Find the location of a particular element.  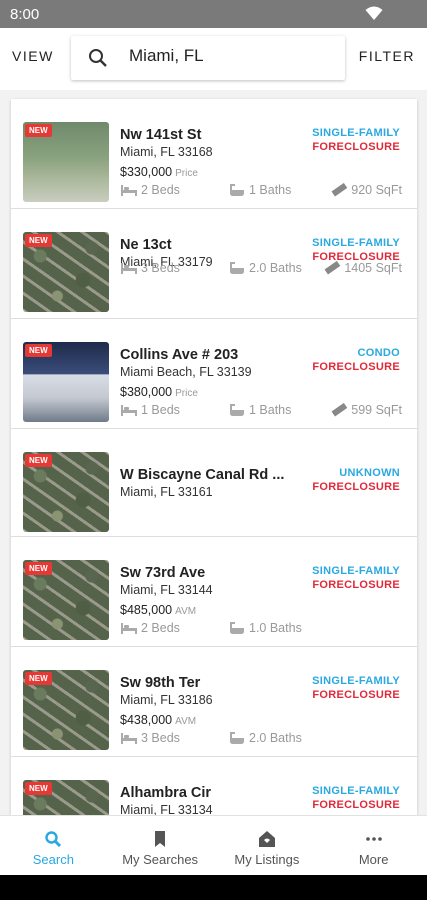

listing-city: Miami, FL 33168 is located at coordinates (166, 152).